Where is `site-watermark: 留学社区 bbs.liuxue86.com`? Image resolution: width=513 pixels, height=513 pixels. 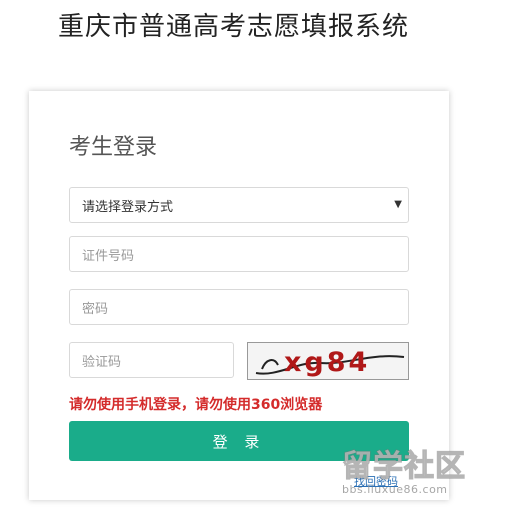 site-watermark: 留学社区 bbs.liuxue86.com is located at coordinates (403, 468).